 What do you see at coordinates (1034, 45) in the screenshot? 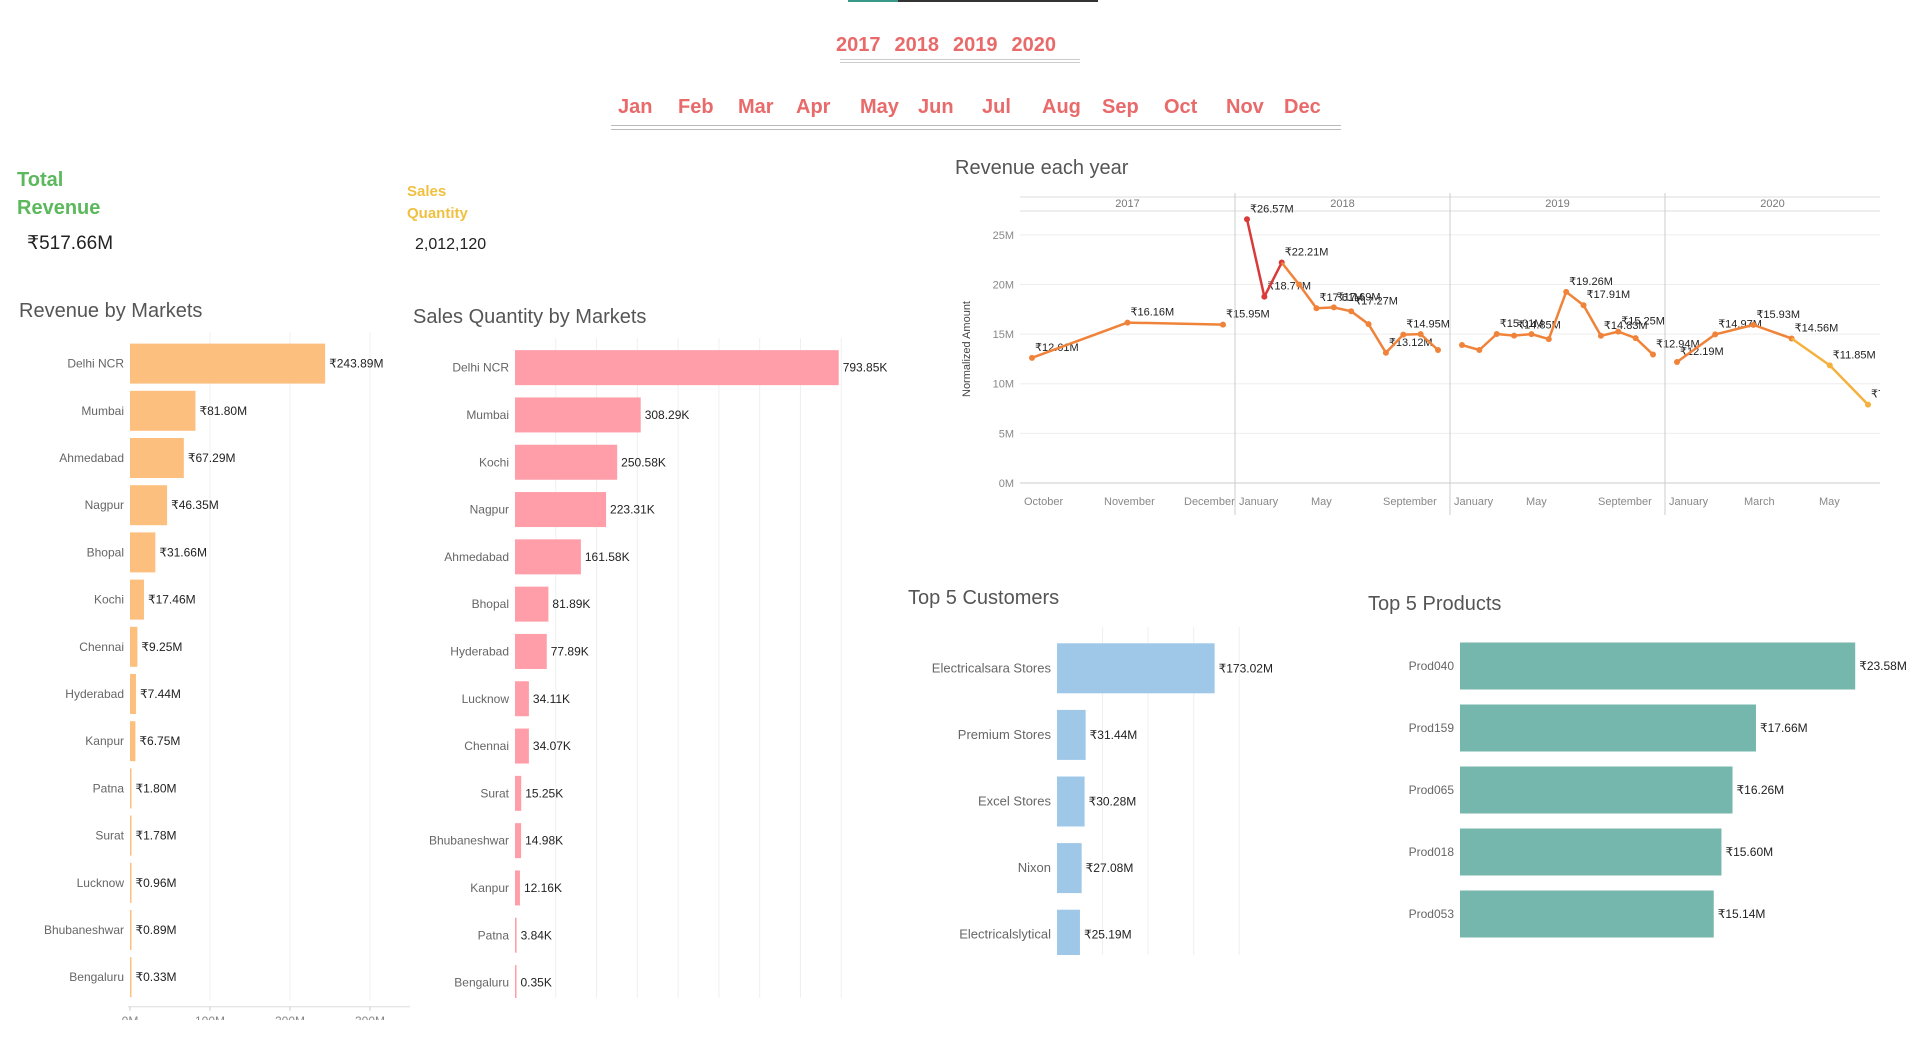
I see `year-filter-2020: 2020` at bounding box center [1034, 45].